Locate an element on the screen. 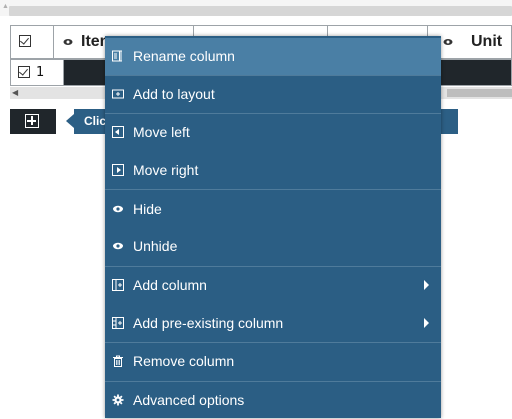 Image resolution: width=512 pixels, height=419 pixels. row-select-cell: 1 is located at coordinates (37, 72).